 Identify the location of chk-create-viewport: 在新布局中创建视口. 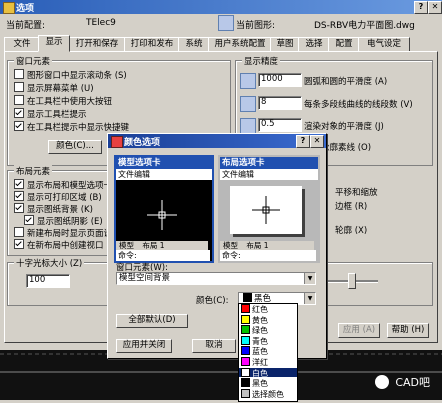
(59, 245).